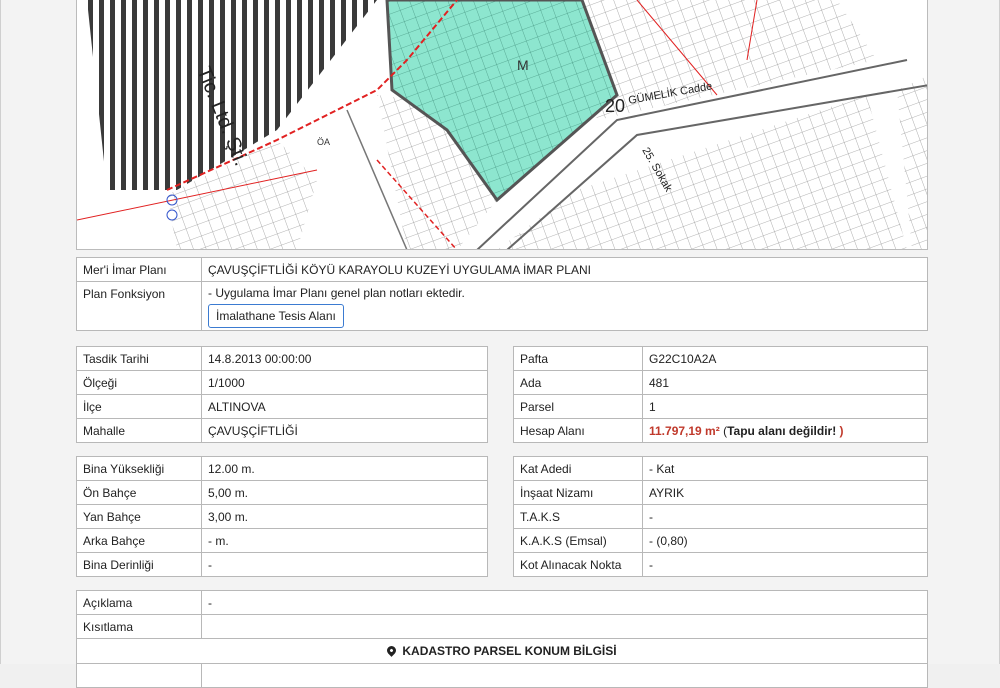 The image size is (1000, 688). What do you see at coordinates (139, 430) in the screenshot?
I see `row-key: Mahalle` at bounding box center [139, 430].